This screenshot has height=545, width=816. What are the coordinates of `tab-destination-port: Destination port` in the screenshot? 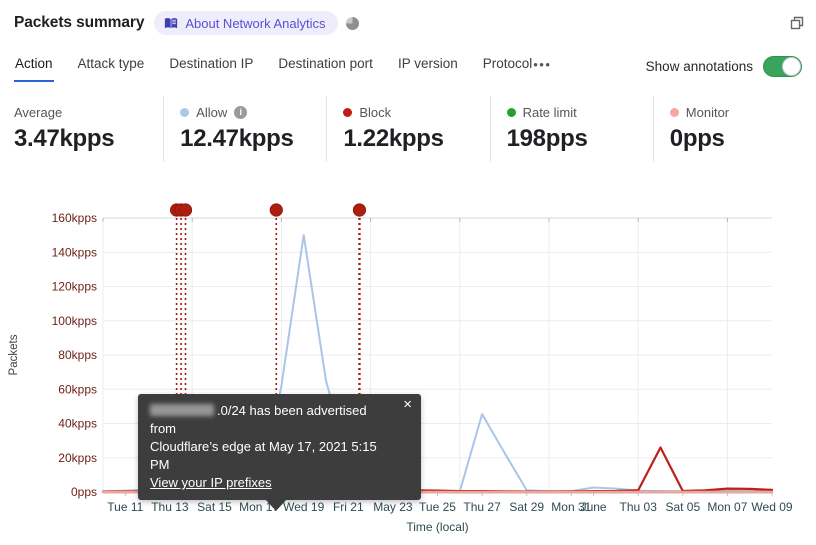 It's located at (325, 66).